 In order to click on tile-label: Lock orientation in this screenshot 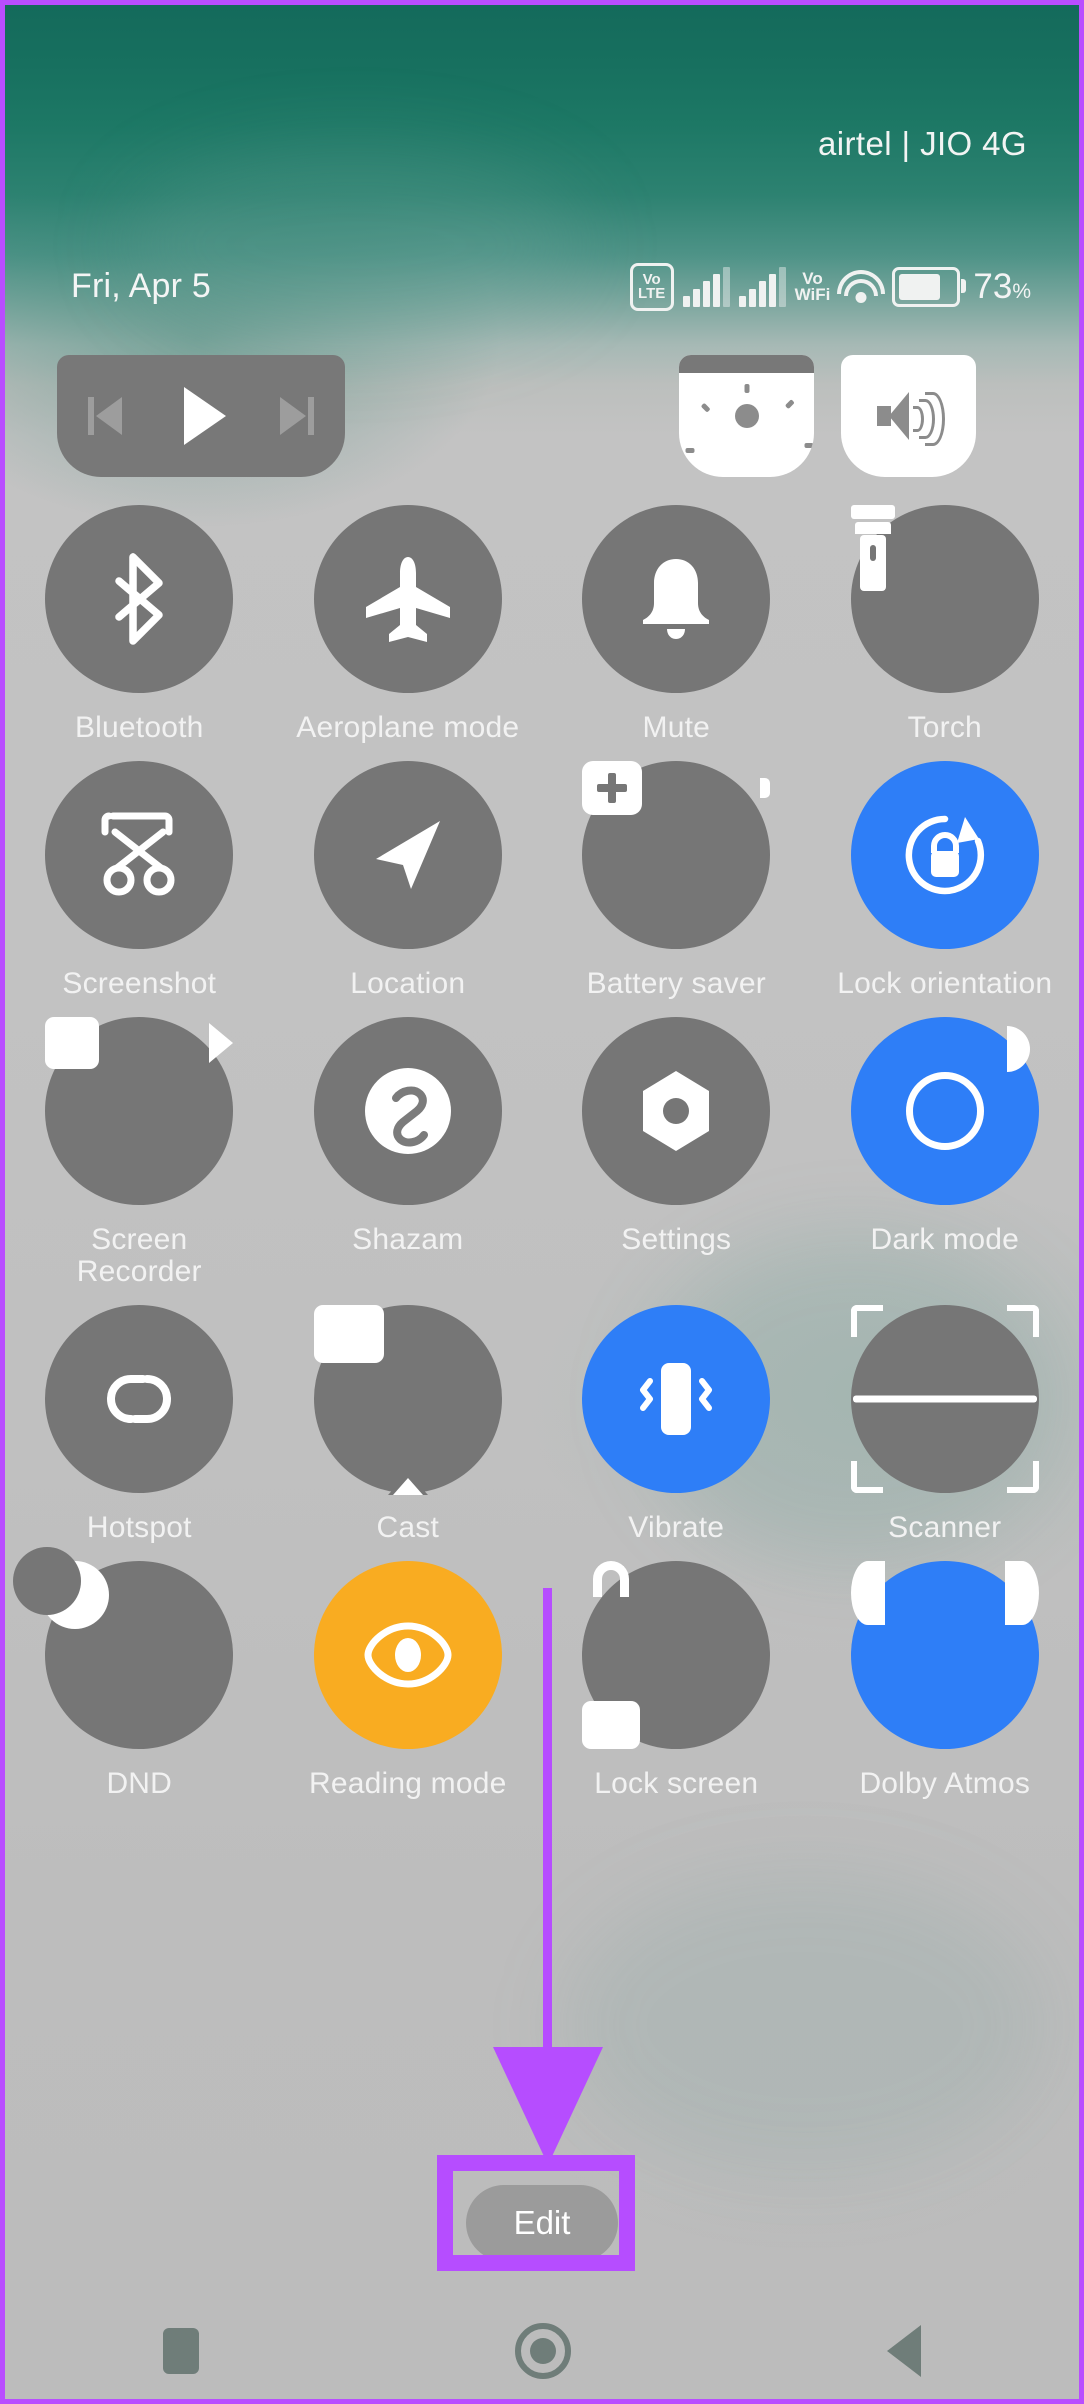, I will do `click(945, 984)`.